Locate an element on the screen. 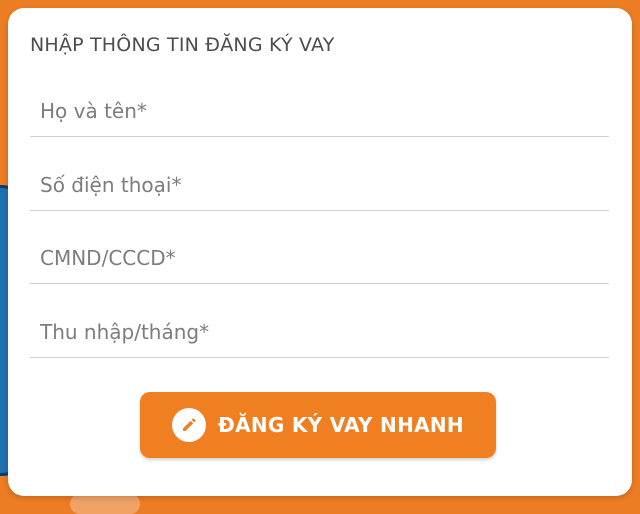 The height and width of the screenshot is (514, 640). register-loan-button-content: ĐĂNG KÝ VAY NHANH is located at coordinates (318, 425).